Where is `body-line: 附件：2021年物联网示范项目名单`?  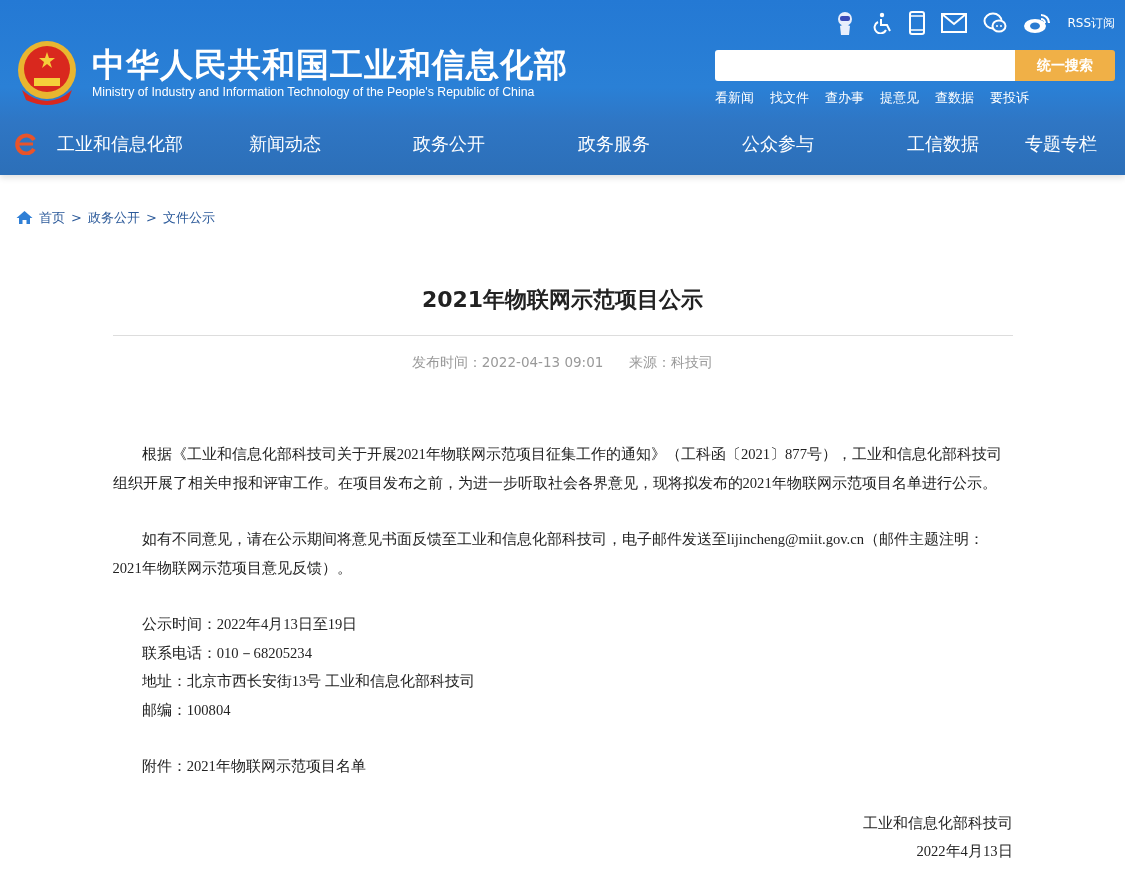 body-line: 附件：2021年物联网示范项目名单 is located at coordinates (253, 766).